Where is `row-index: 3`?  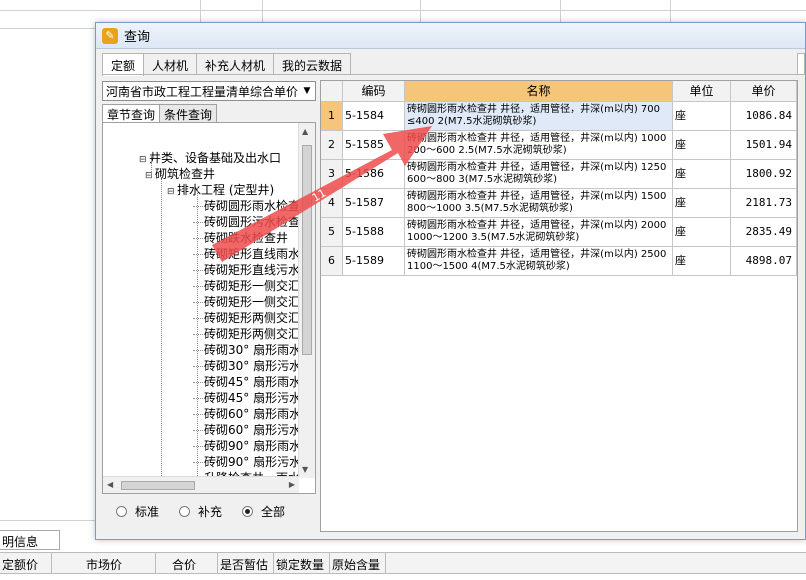
row-index: 3 is located at coordinates (332, 174).